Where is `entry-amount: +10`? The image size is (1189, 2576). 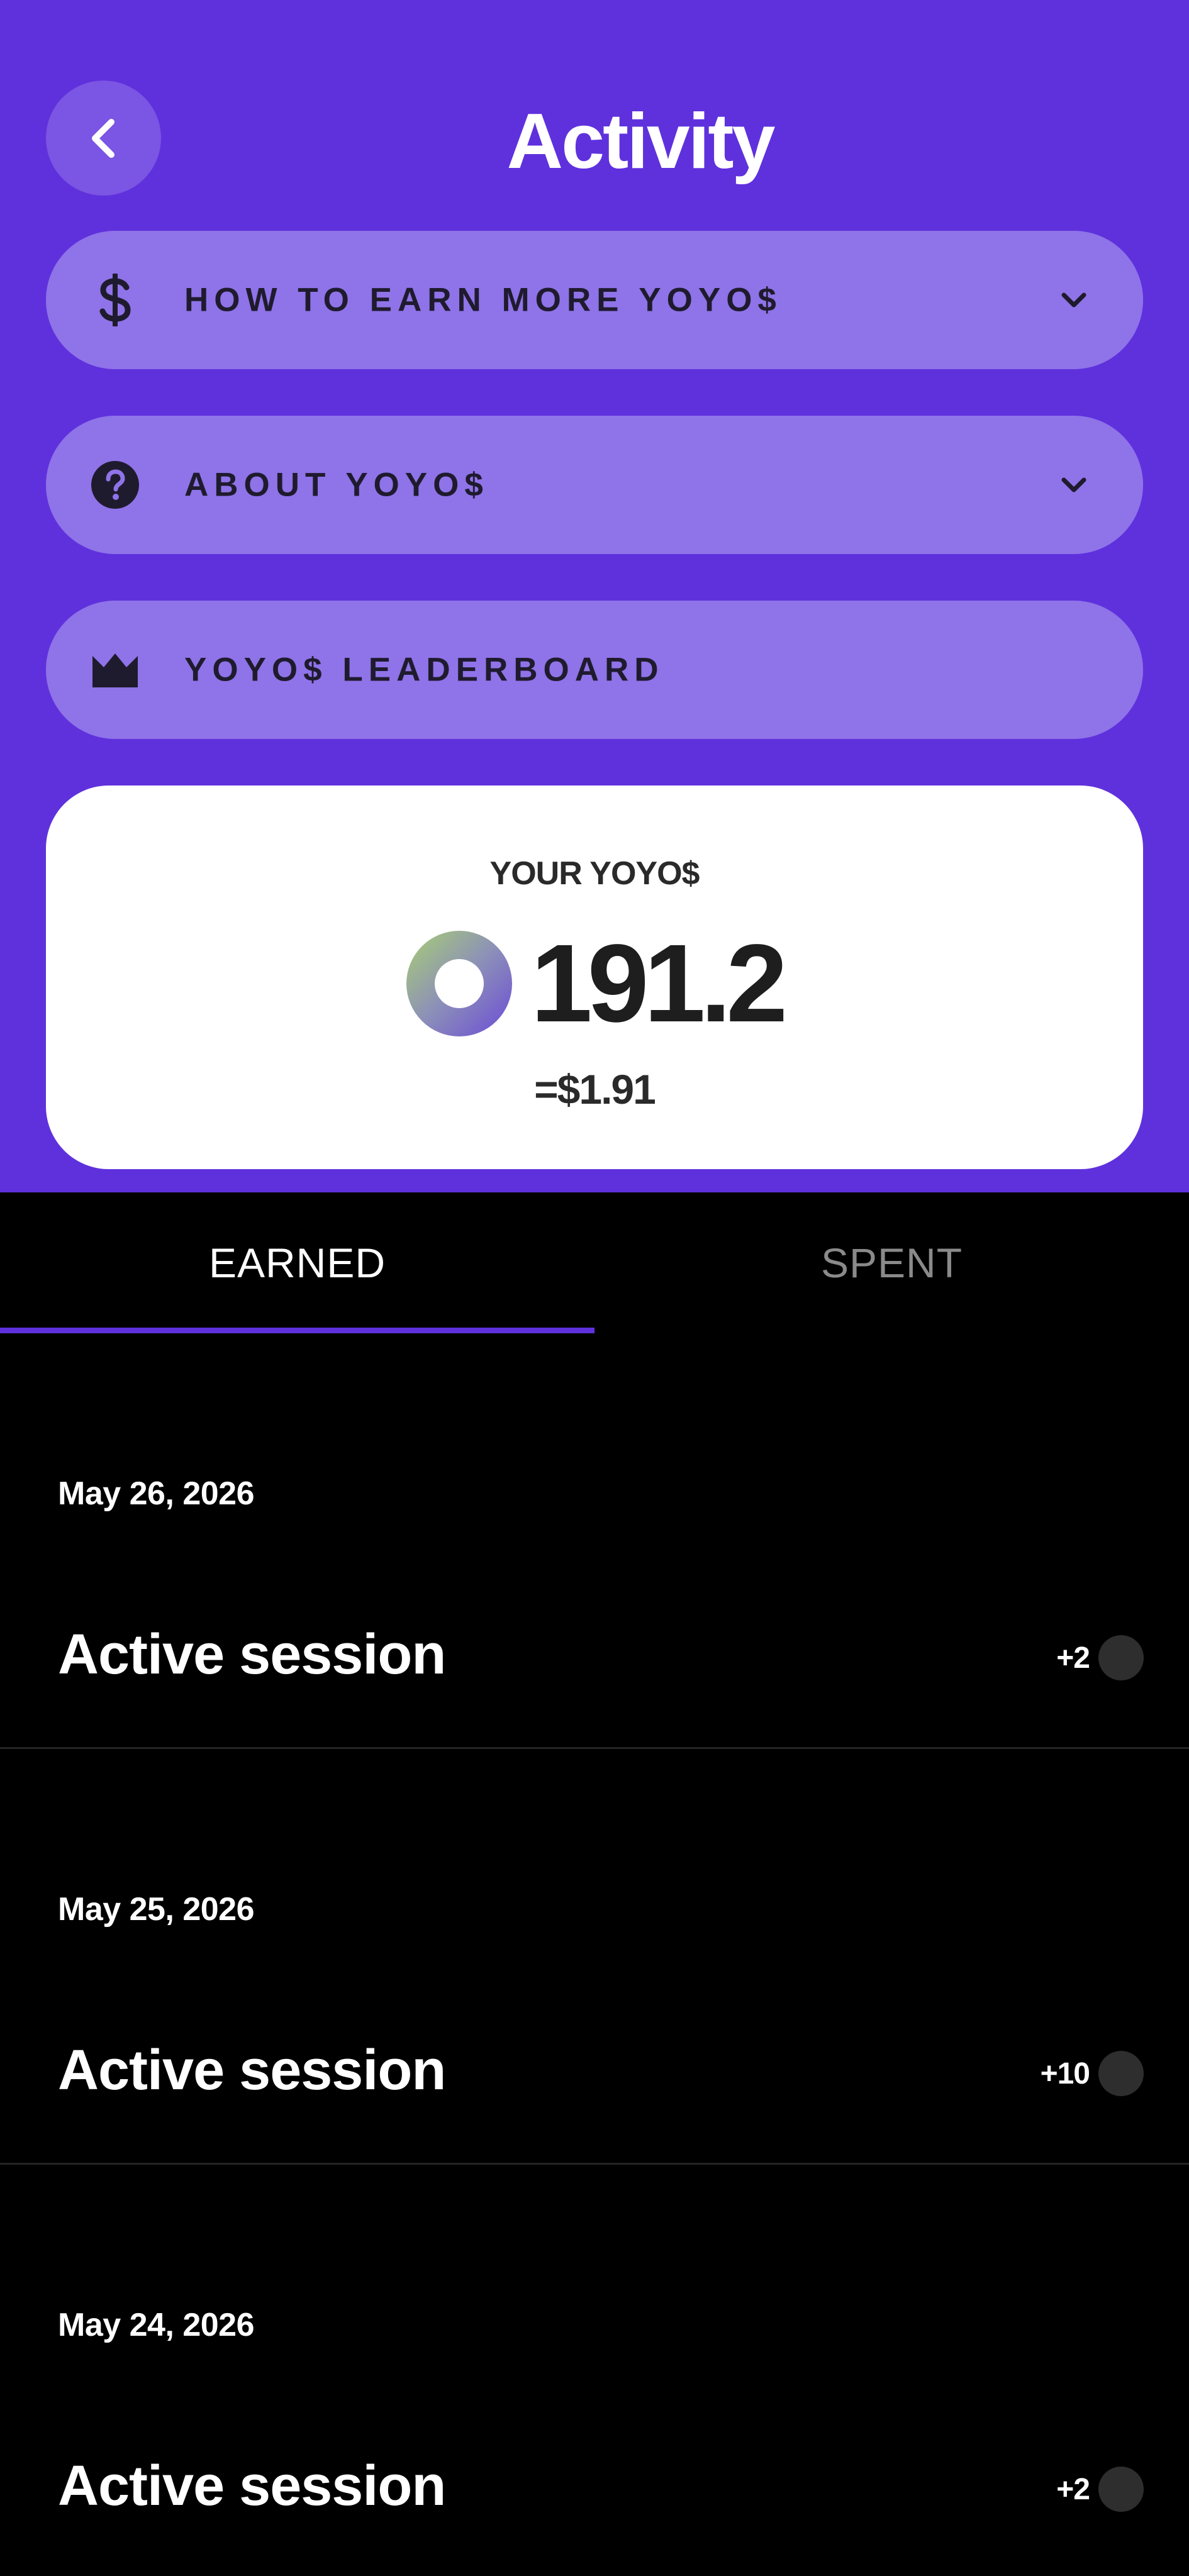
entry-amount: +10 is located at coordinates (1092, 2073).